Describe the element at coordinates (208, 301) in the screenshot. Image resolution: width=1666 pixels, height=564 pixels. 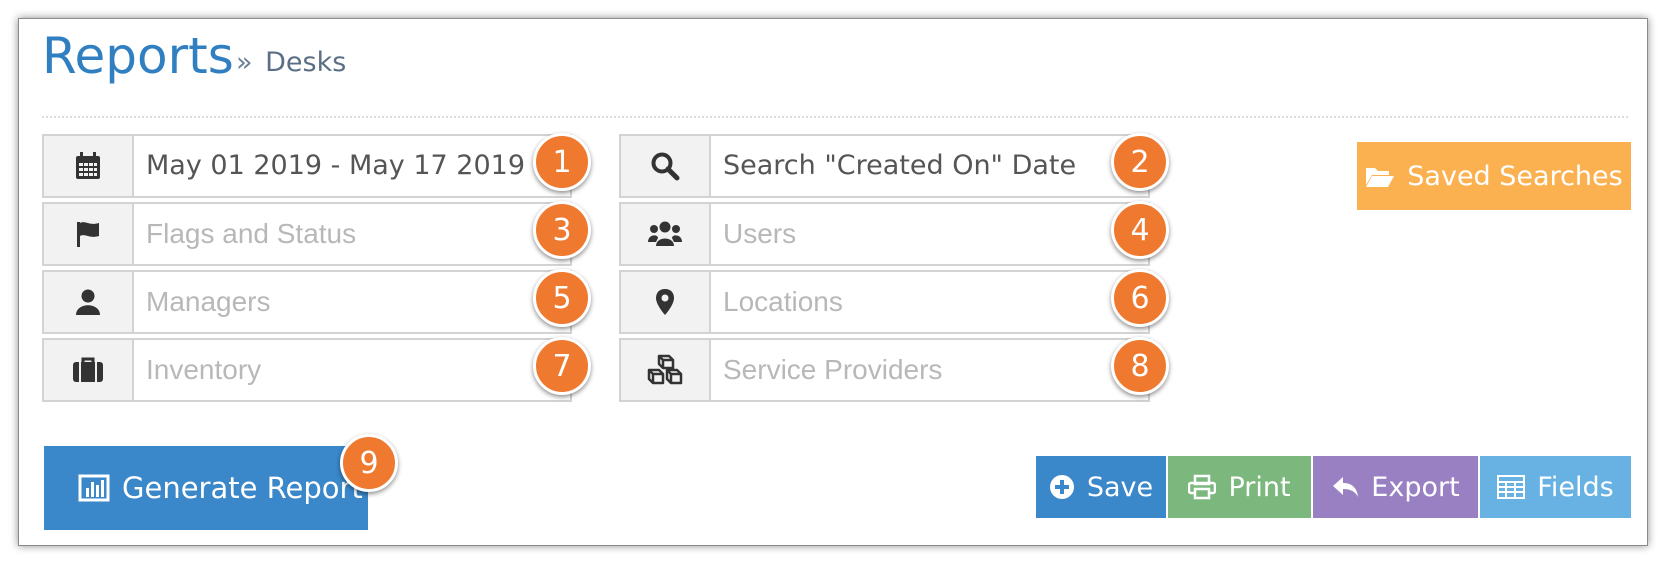
I see `managers-placeholder: Managers` at that location.